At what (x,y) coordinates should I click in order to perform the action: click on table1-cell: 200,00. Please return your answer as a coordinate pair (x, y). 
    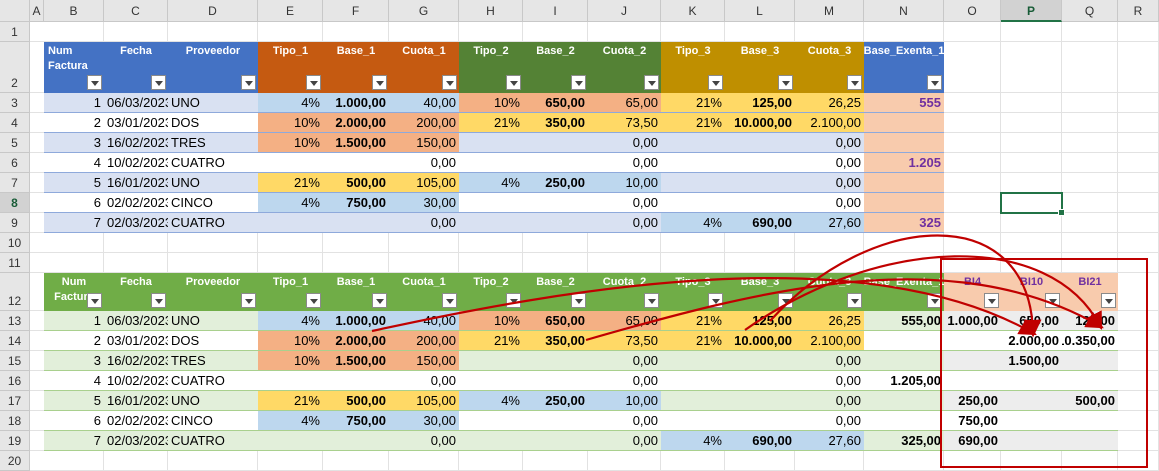
    Looking at the image, I should click on (424, 123).